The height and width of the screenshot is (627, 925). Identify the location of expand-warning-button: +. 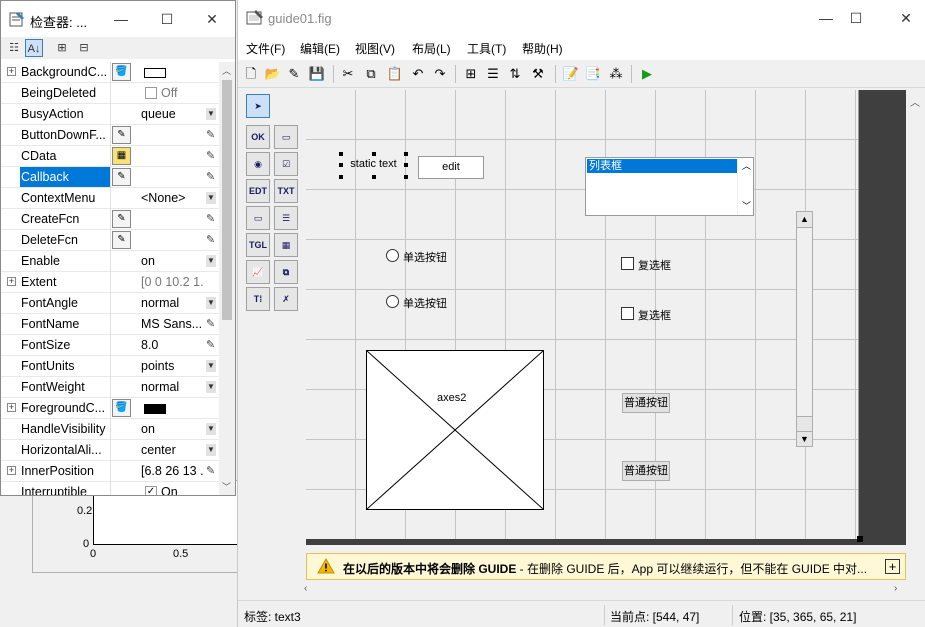
(892, 566).